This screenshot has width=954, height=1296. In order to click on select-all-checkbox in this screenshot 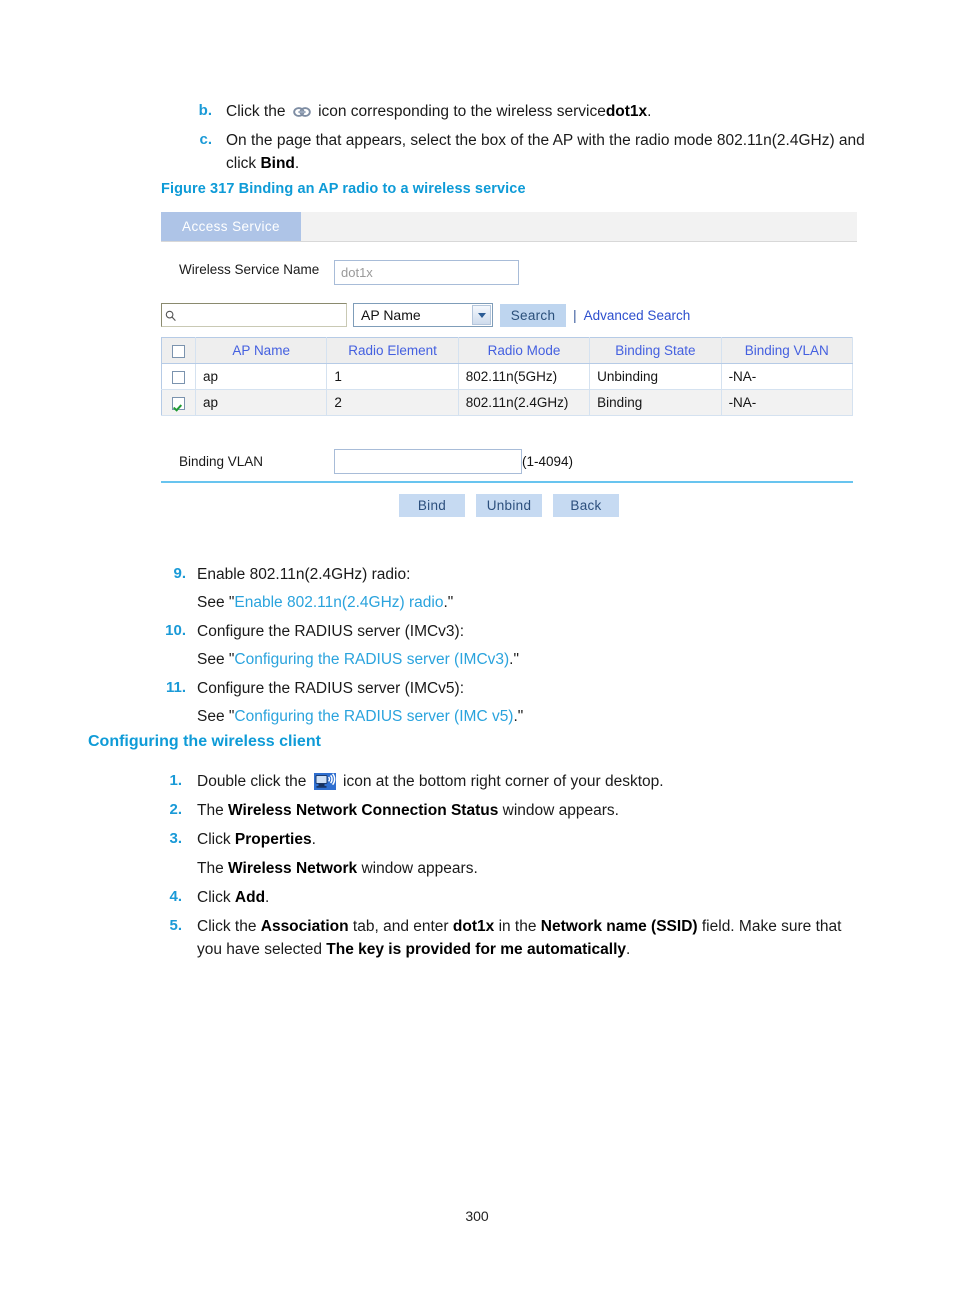, I will do `click(178, 351)`.